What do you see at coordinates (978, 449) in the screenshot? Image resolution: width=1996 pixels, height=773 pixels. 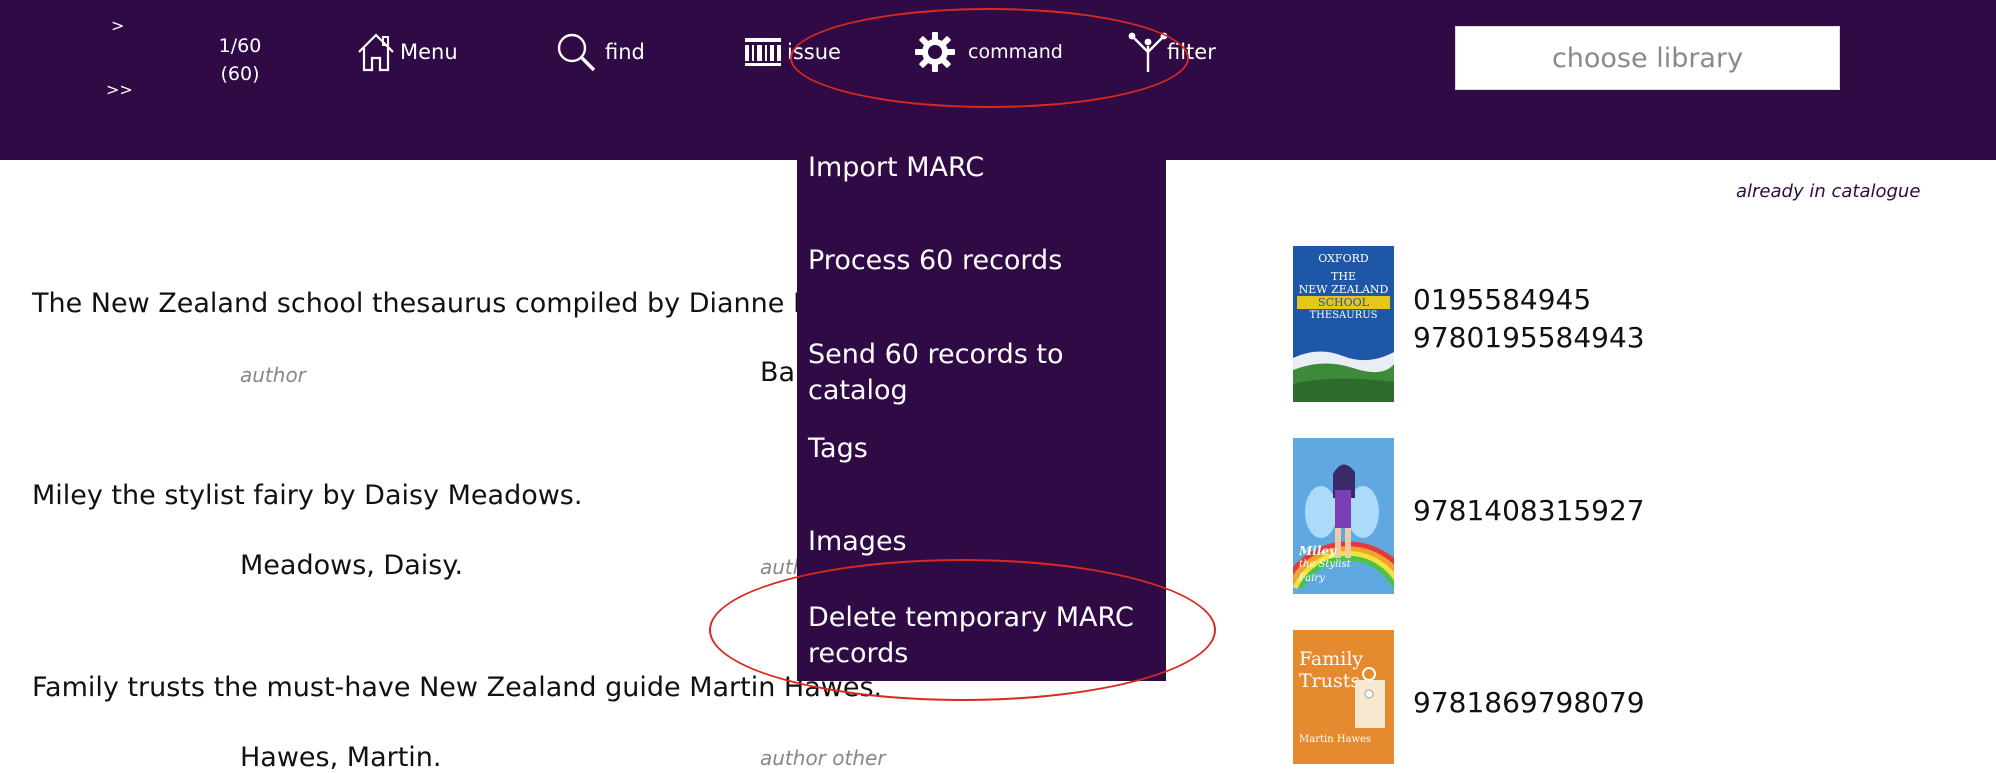 I see `menu-item-tags: Tags` at bounding box center [978, 449].